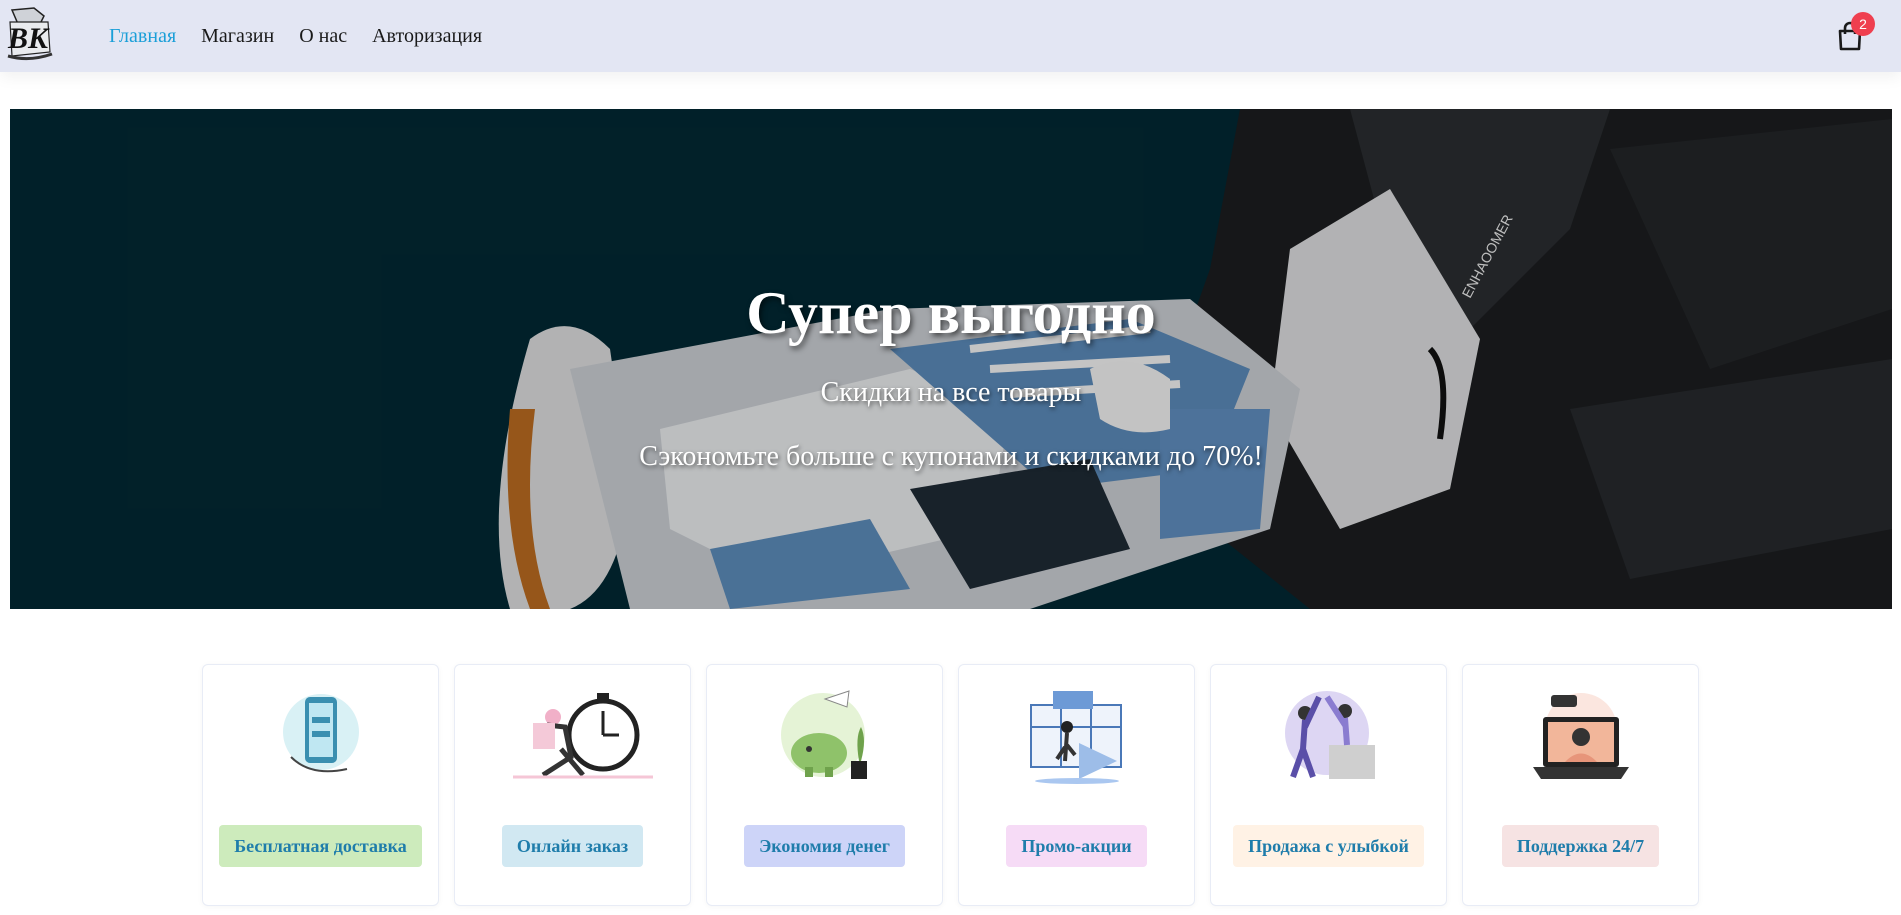 The width and height of the screenshot is (1901, 915). Describe the element at coordinates (1328, 785) in the screenshot. I see `feature-card-sell-with-smile: Продажа с улыбкой` at that location.